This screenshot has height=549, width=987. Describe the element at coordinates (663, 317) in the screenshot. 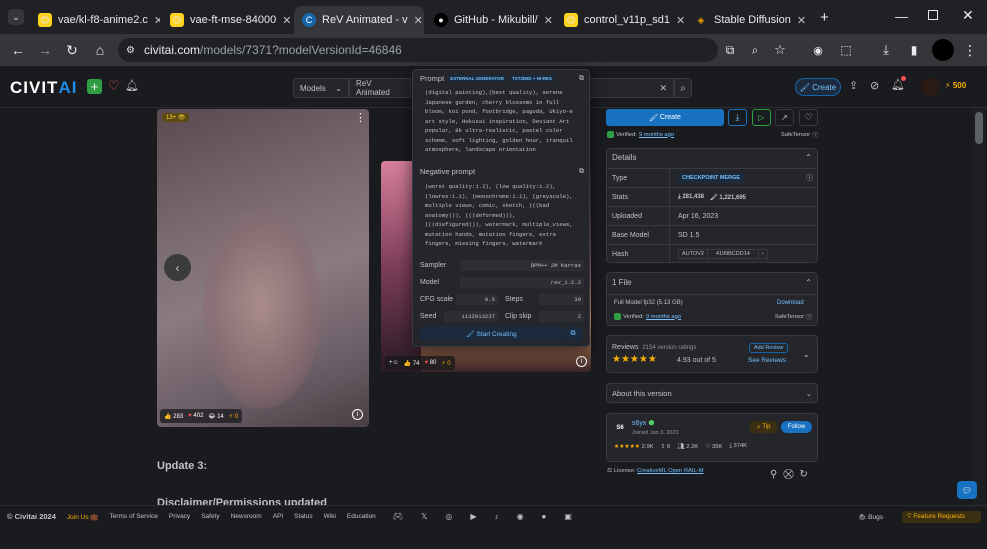

I see `verified-when: 9 months ago` at that location.